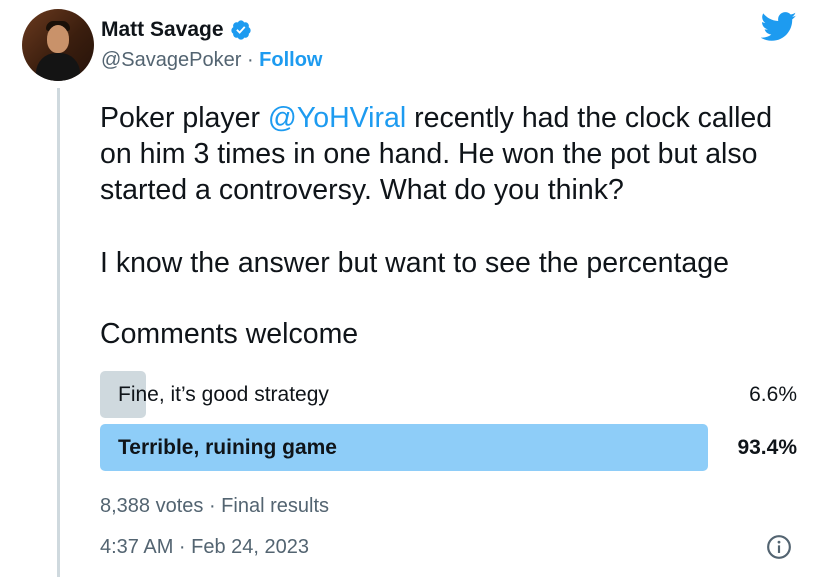 The height and width of the screenshot is (577, 817). Describe the element at coordinates (58, 39) in the screenshot. I see `avatar-face` at that location.